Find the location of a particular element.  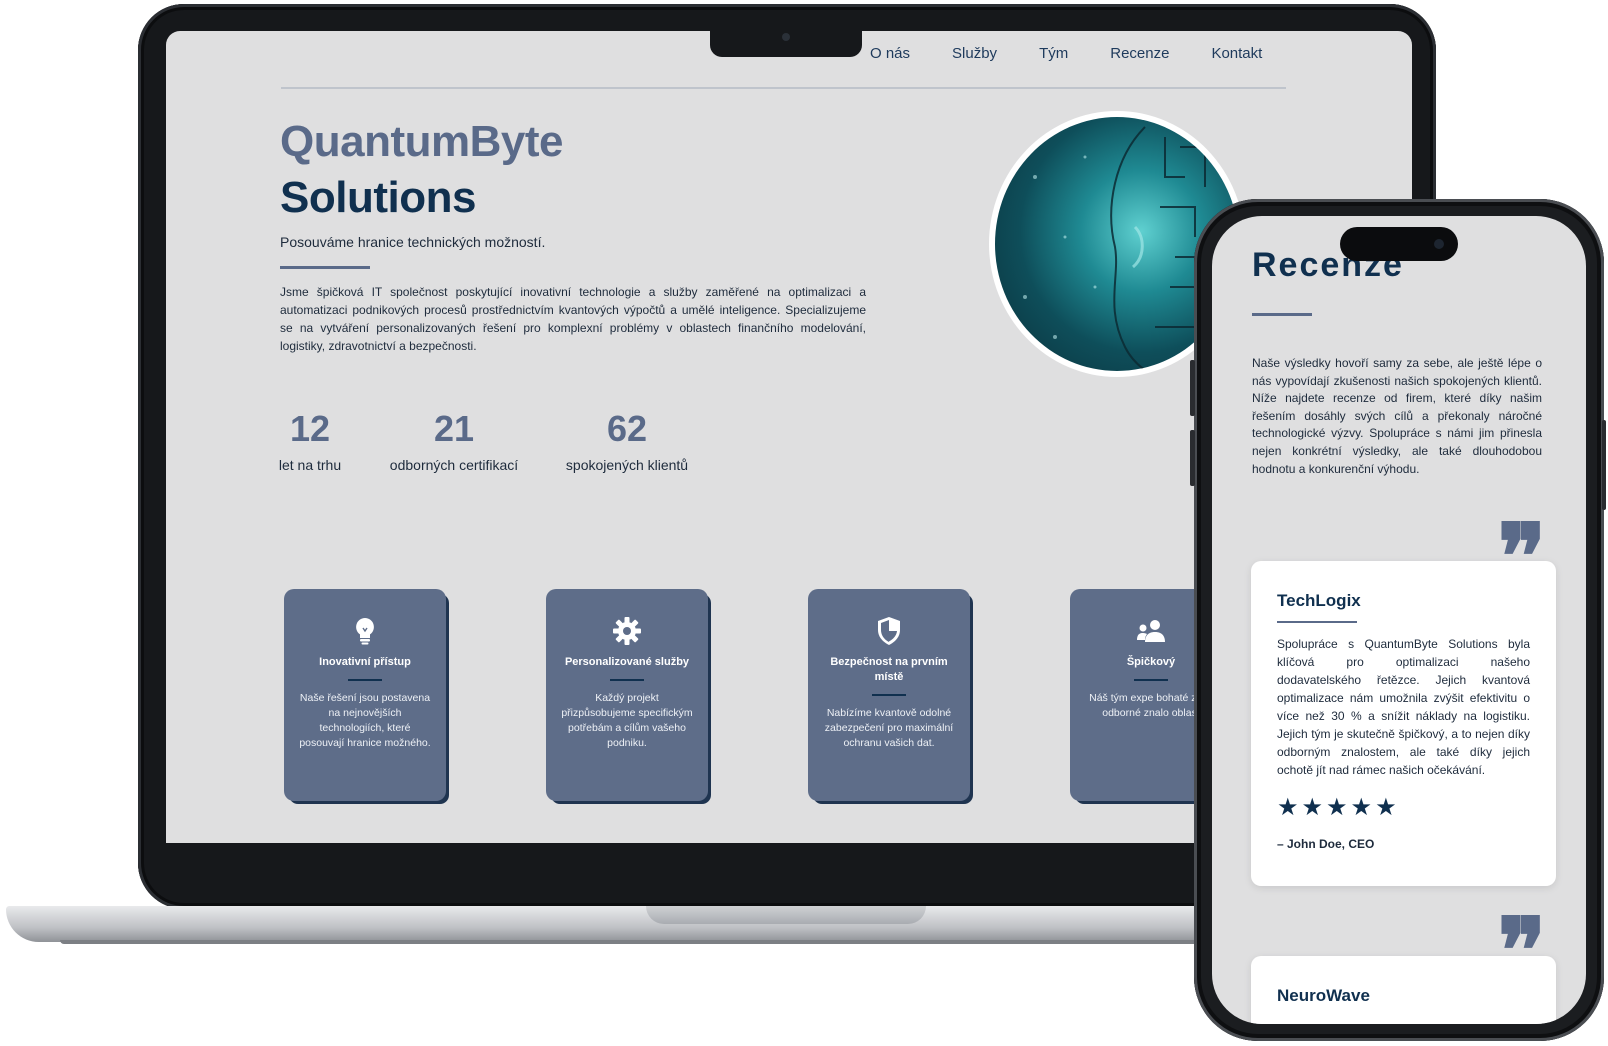

stat-label: spokojených klientů is located at coordinates (627, 465).